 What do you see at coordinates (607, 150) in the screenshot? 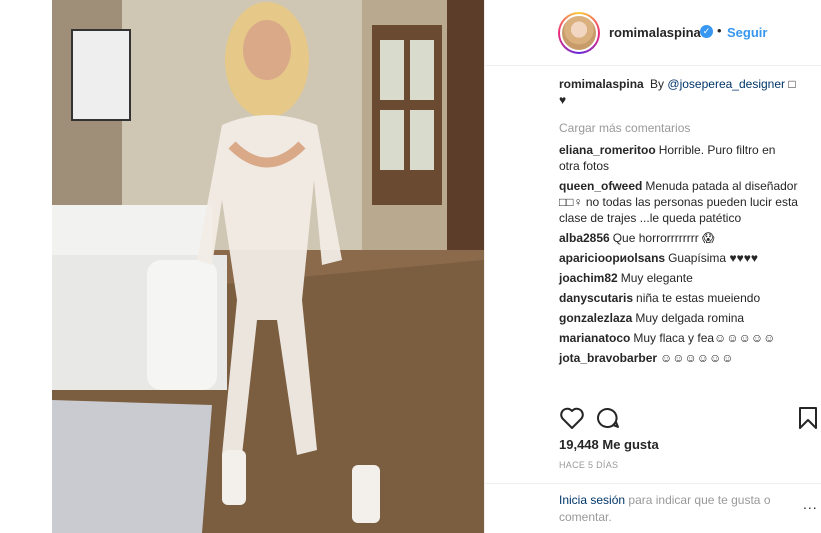
I see `comment-username: eliana_romeritoo` at bounding box center [607, 150].